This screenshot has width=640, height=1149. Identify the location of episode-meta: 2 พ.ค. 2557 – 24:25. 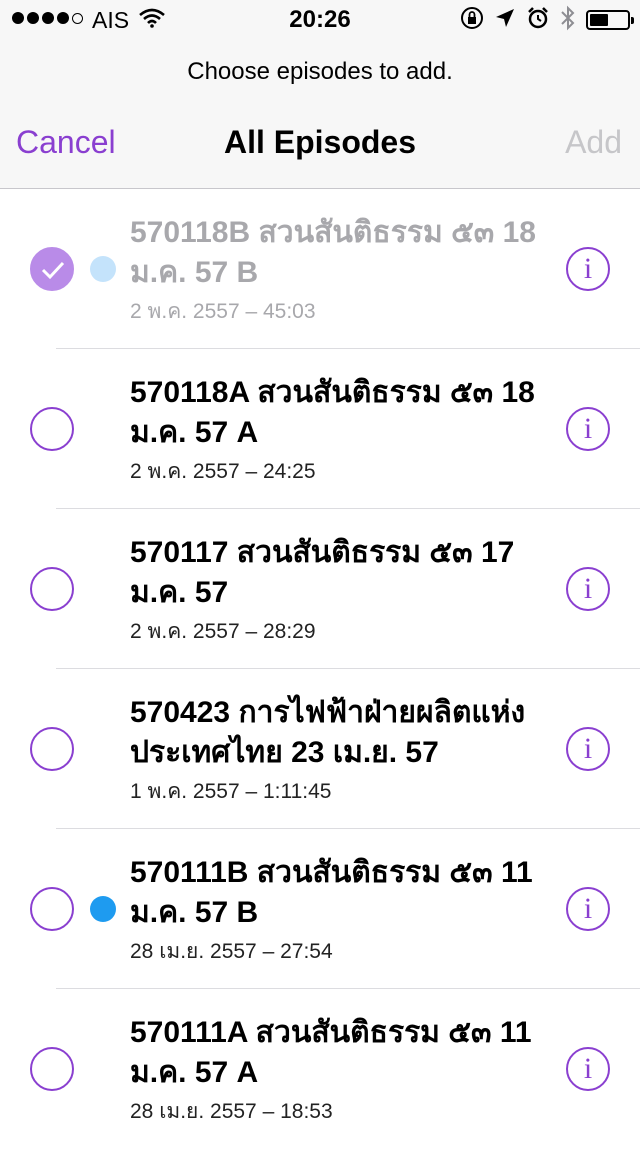
(223, 471).